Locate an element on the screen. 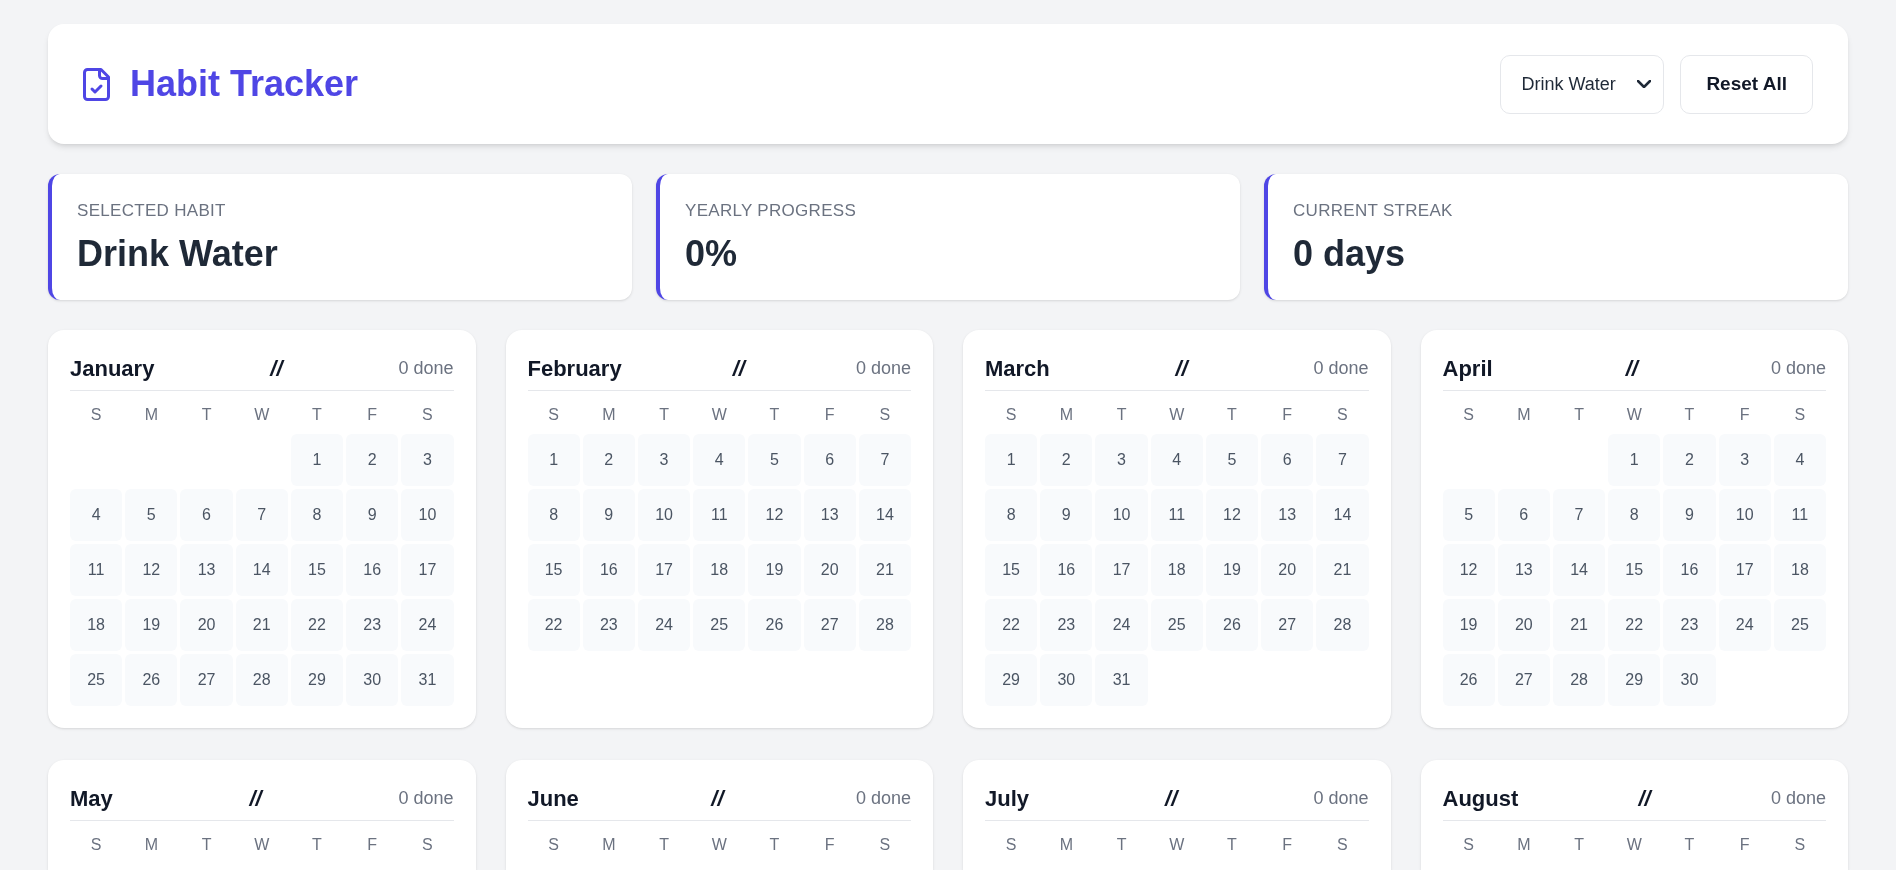 The height and width of the screenshot is (870, 1896). habit-select: Drink Water is located at coordinates (1582, 84).